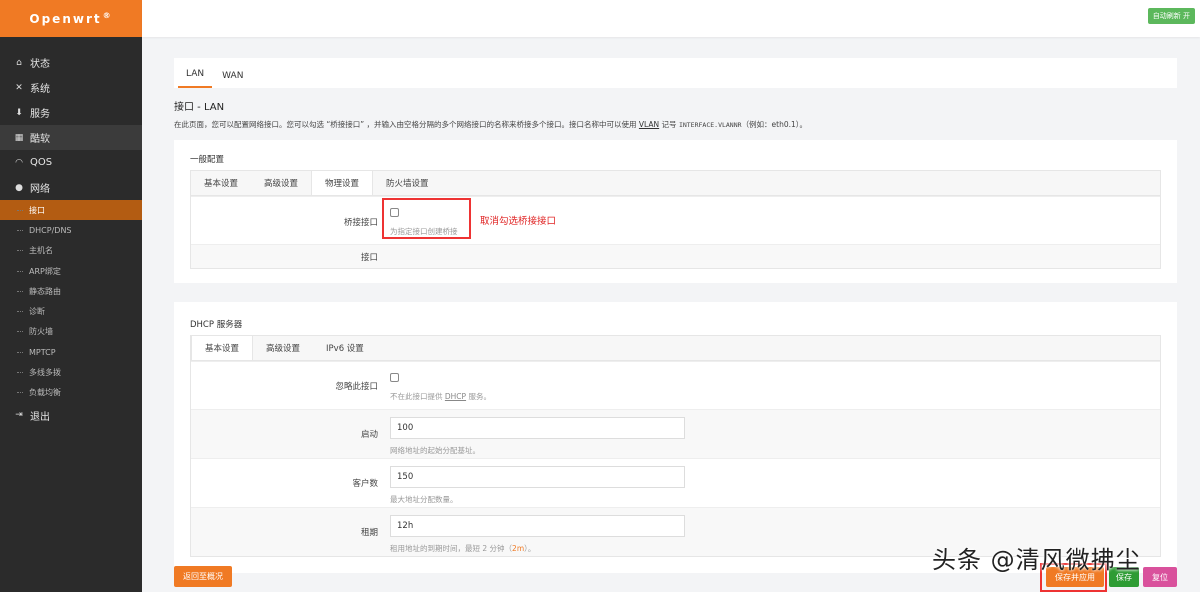 The width and height of the screenshot is (1200, 592). I want to click on download-icon: ⬇, so click(19, 112).